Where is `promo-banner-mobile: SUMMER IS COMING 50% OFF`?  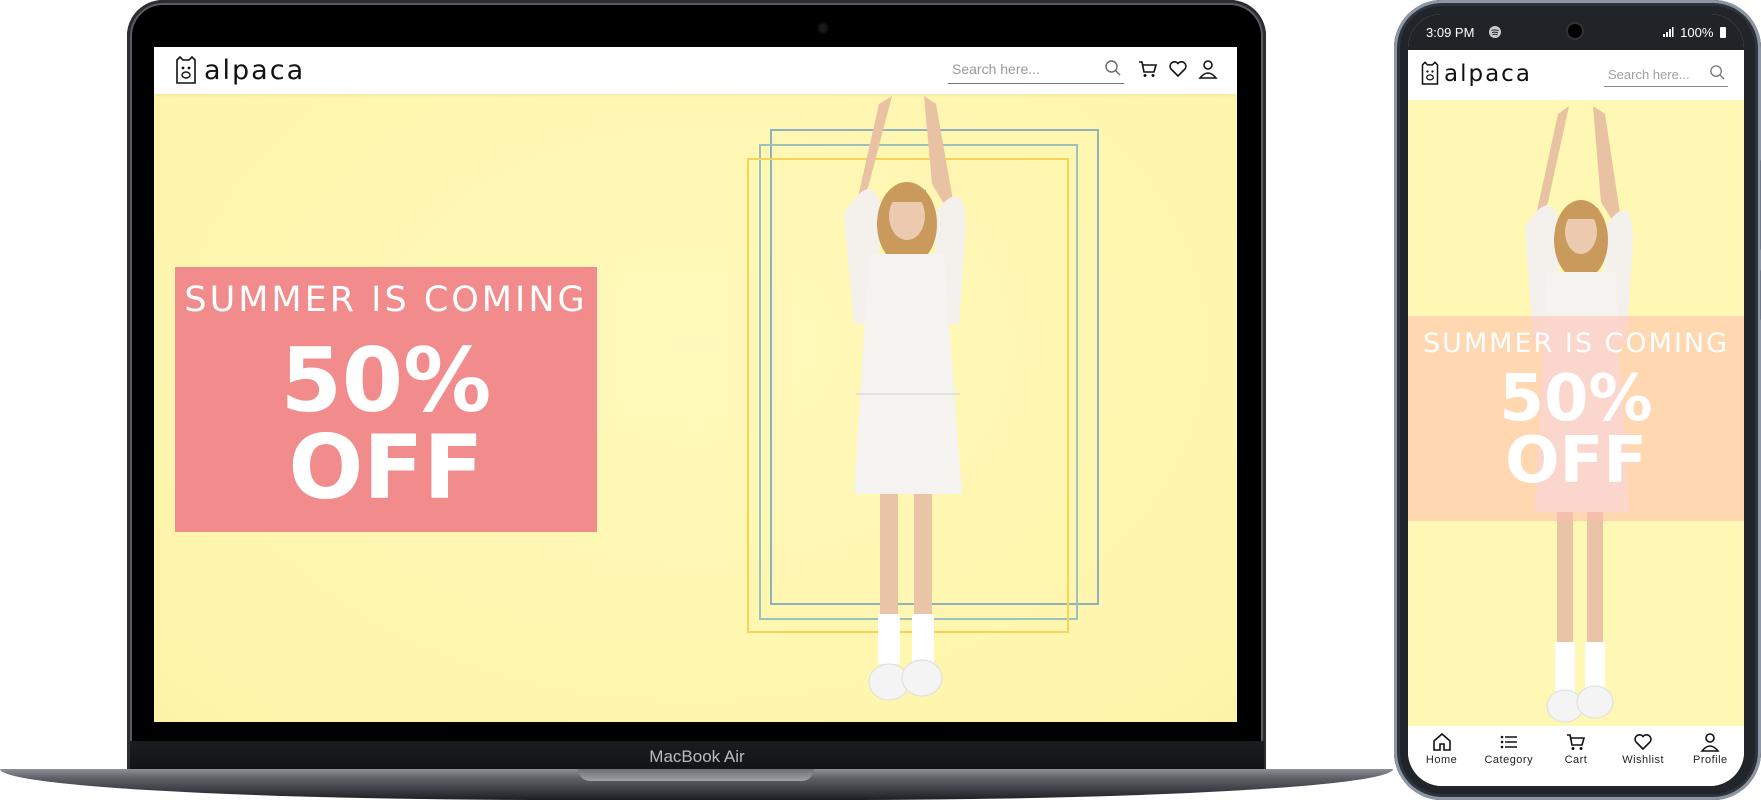 promo-banner-mobile: SUMMER IS COMING 50% OFF is located at coordinates (1576, 418).